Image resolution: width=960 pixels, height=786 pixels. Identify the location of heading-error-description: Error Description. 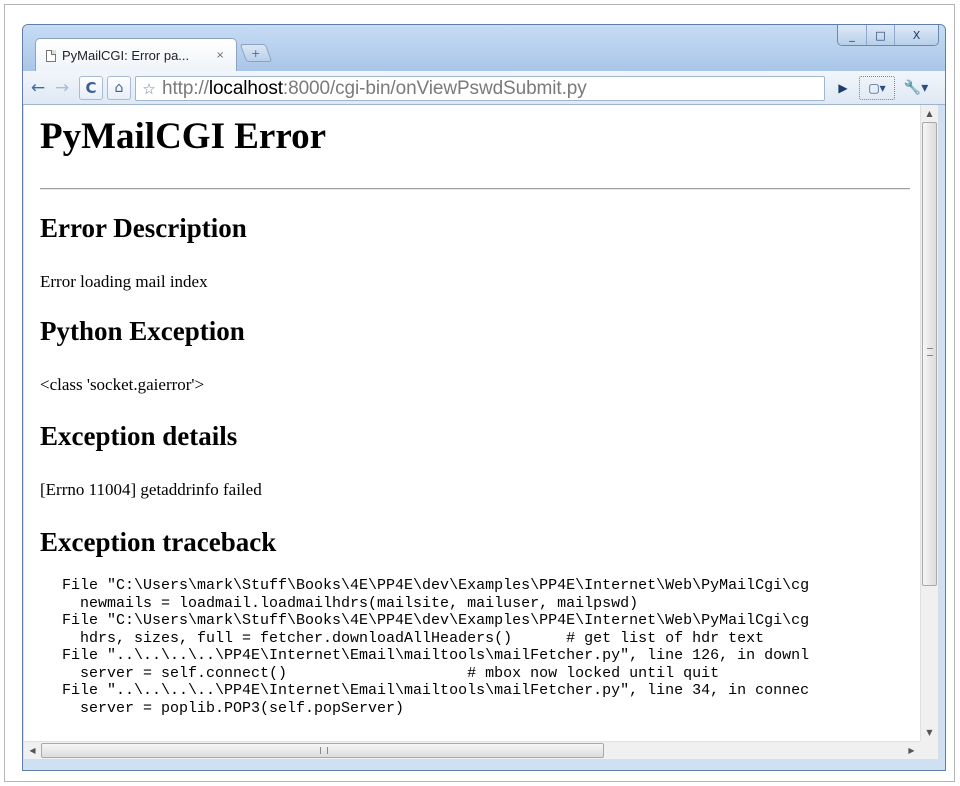
(143, 228).